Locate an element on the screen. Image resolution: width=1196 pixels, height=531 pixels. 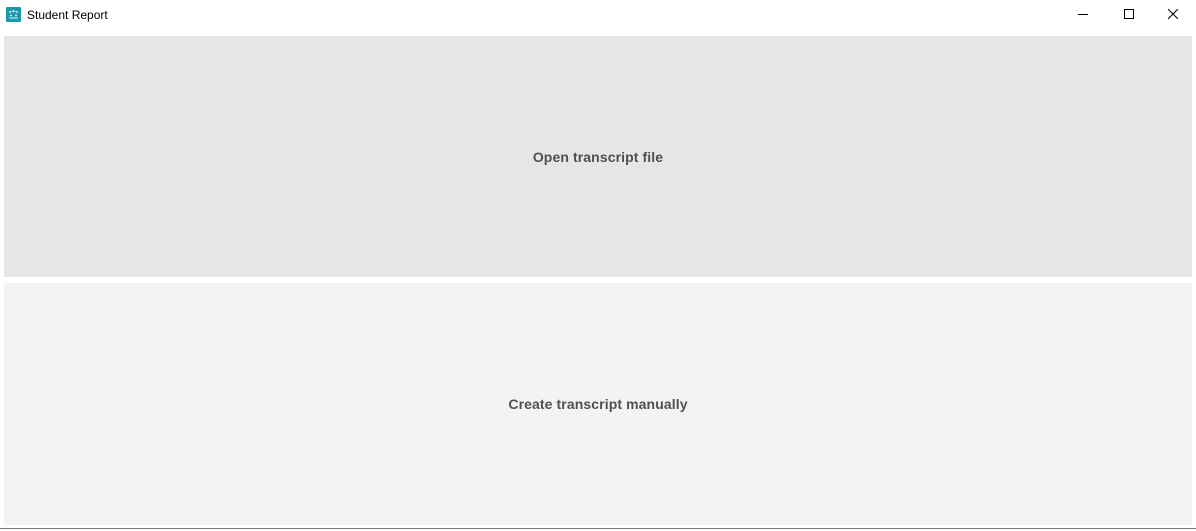
create-transcript-manually-label: Create transcript manually is located at coordinates (598, 404).